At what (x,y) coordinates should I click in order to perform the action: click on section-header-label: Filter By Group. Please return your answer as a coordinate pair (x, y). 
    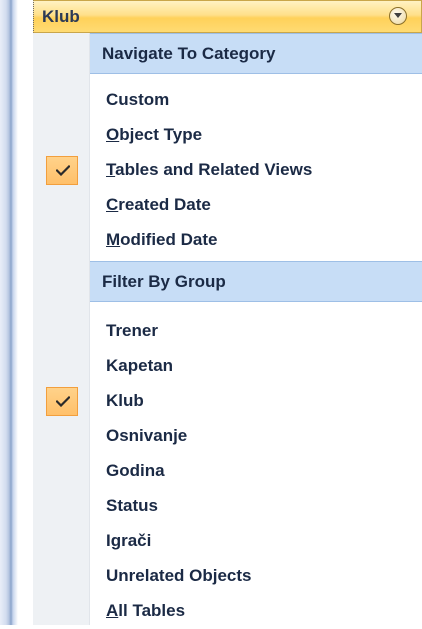
    Looking at the image, I should click on (164, 281).